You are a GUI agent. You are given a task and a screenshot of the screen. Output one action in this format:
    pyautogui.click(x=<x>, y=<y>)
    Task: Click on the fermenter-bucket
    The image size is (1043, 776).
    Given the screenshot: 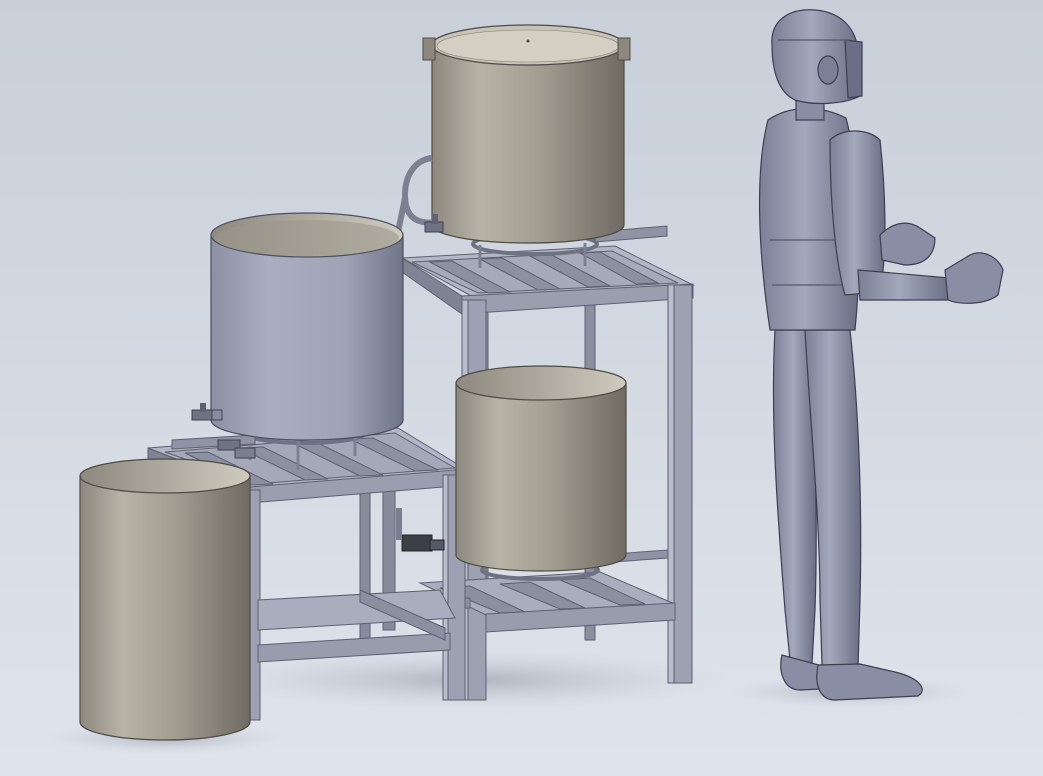 What is the action you would take?
    pyautogui.click(x=165, y=599)
    